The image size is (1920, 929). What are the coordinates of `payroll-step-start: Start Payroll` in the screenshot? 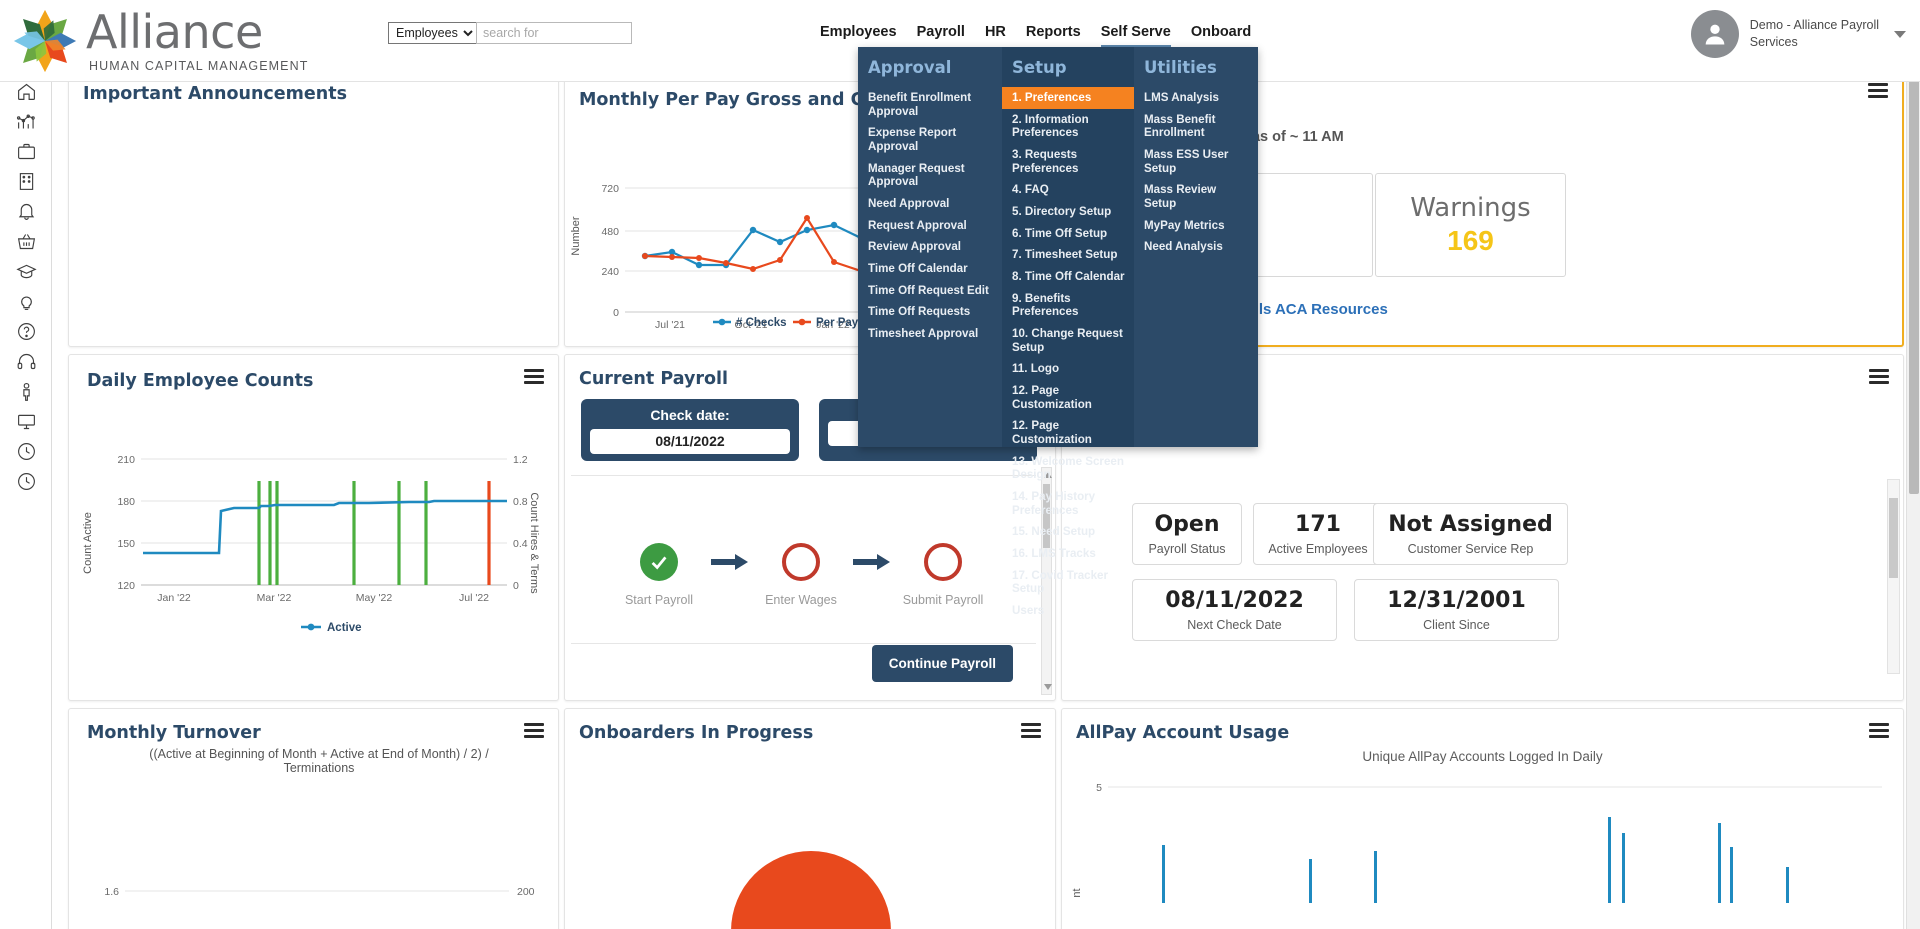 It's located at (659, 575).